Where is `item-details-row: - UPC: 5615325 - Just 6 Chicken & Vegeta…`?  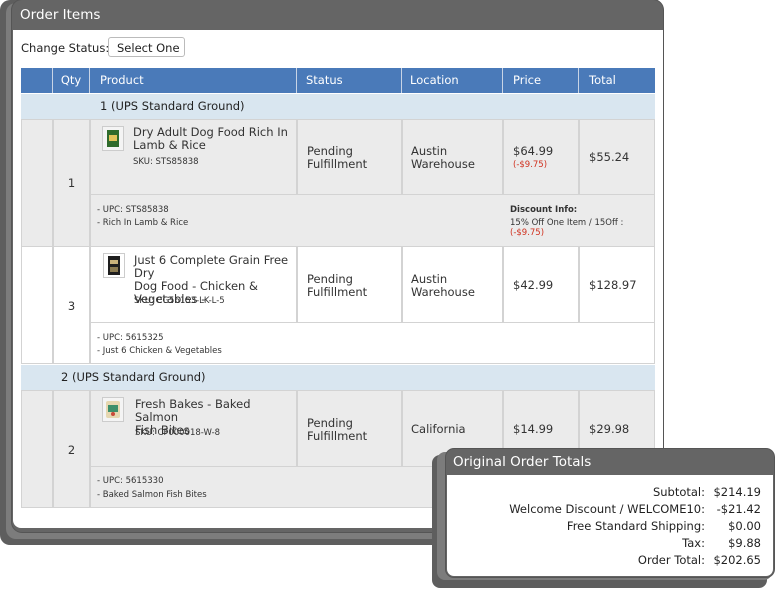 item-details-row: - UPC: 5615325 - Just 6 Chicken & Vegeta… is located at coordinates (372, 343).